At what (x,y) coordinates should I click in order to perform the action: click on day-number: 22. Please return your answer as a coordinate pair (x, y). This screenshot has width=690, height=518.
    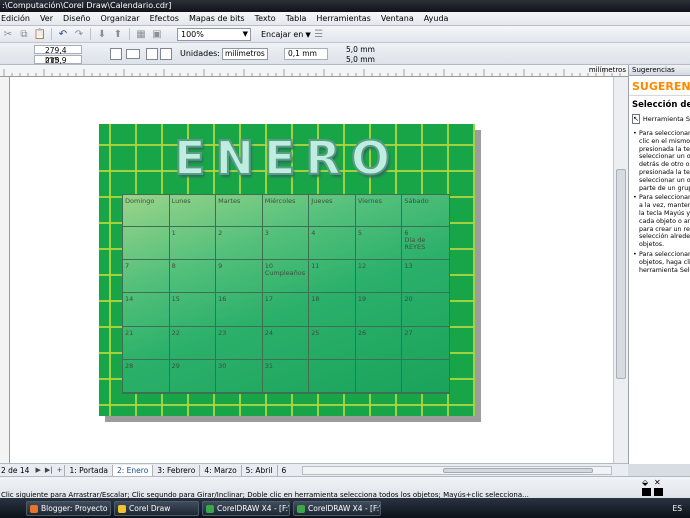
    Looking at the image, I should click on (175, 332).